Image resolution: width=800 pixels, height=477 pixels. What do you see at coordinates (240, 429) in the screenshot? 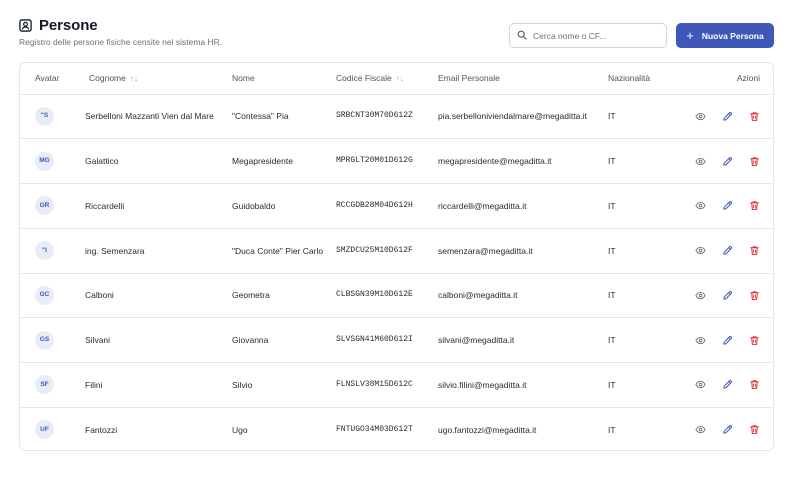
I see `cell-nome: Ugo` at bounding box center [240, 429].